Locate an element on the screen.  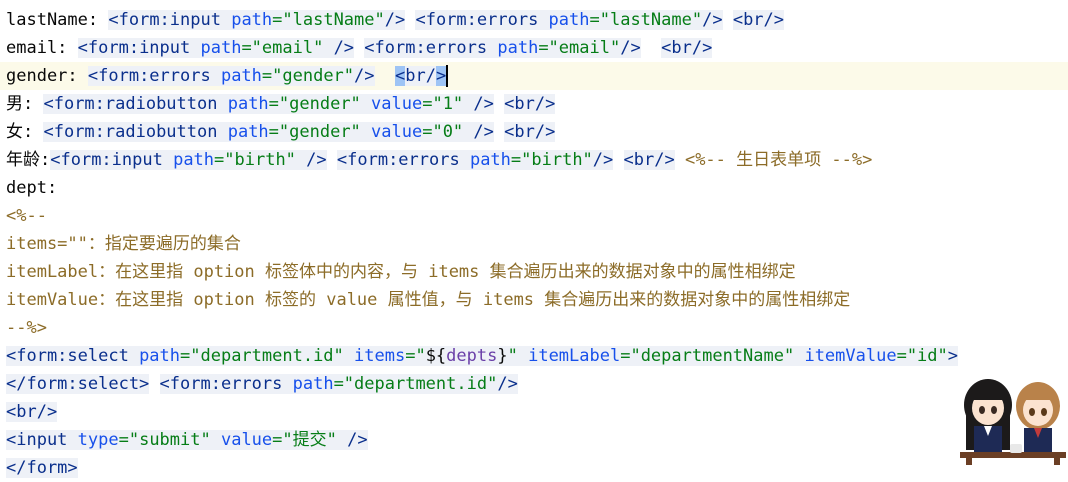
code-token: itemLabel is located at coordinates (569, 356).